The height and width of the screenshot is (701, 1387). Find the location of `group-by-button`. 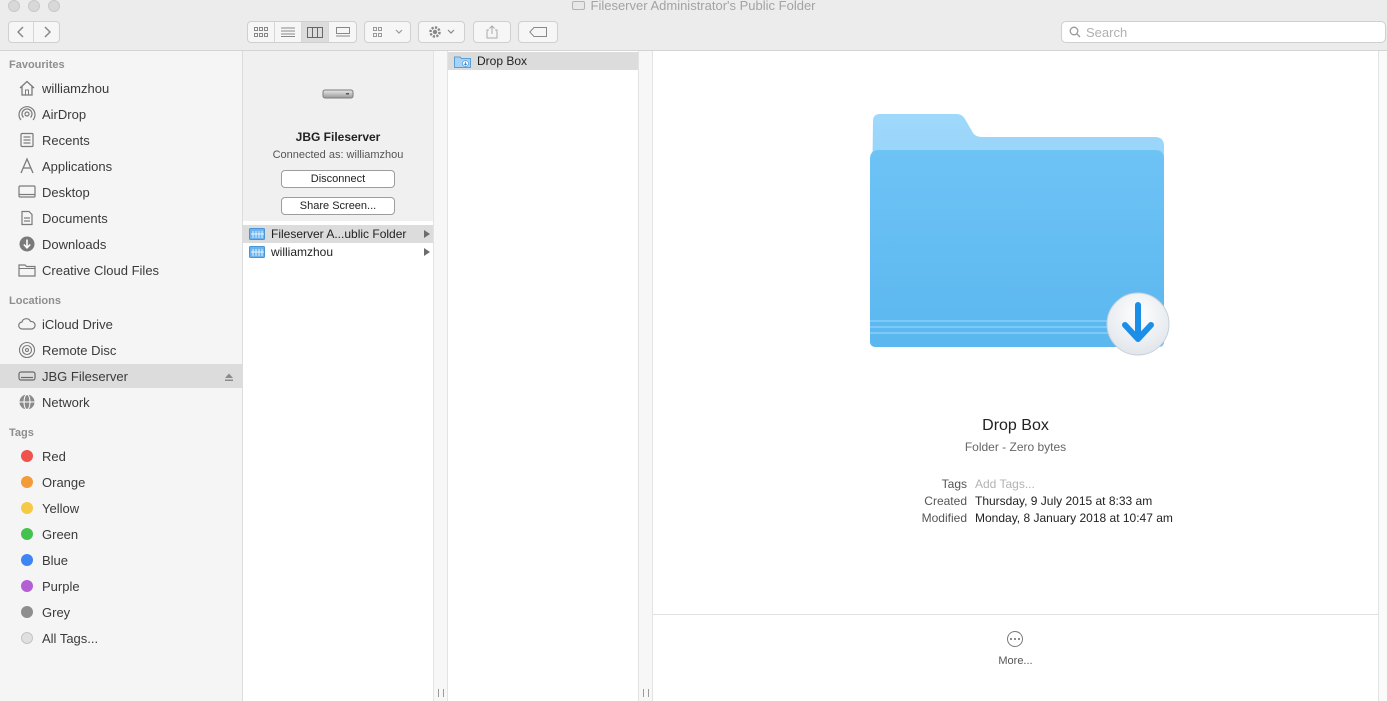

group-by-button is located at coordinates (387, 32).